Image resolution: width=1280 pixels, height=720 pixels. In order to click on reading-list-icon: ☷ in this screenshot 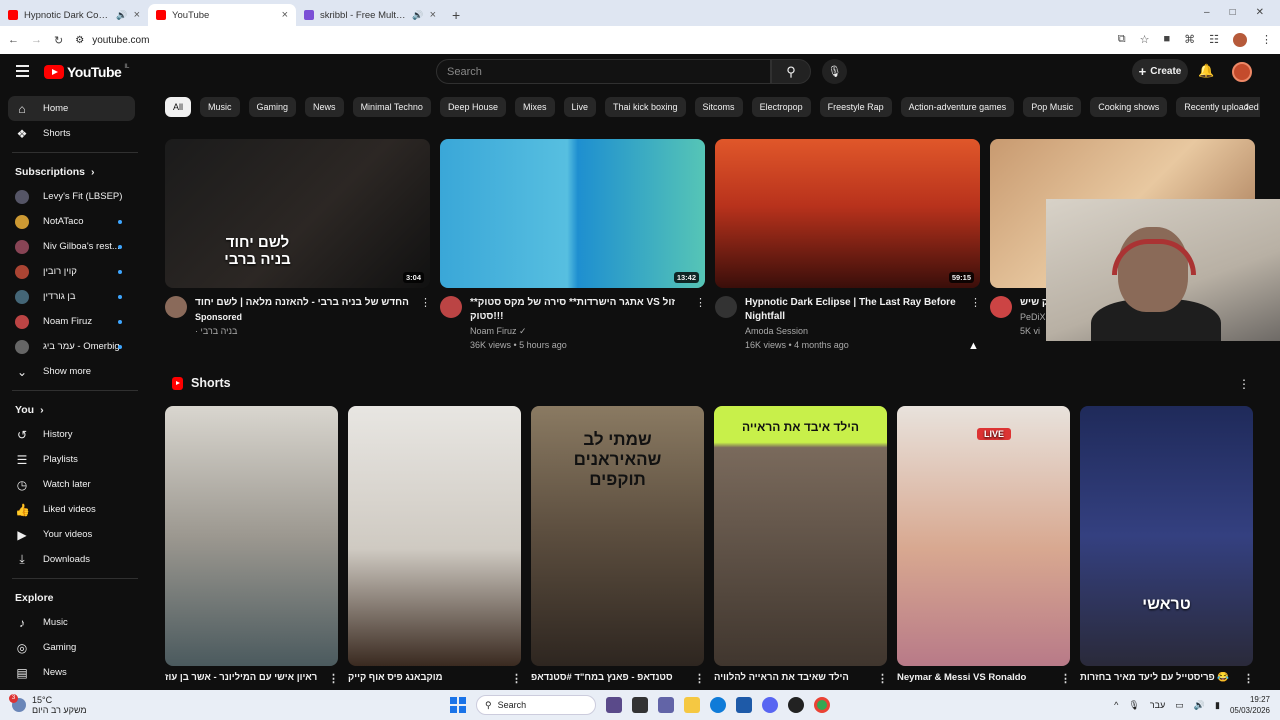, I will do `click(1214, 40)`.